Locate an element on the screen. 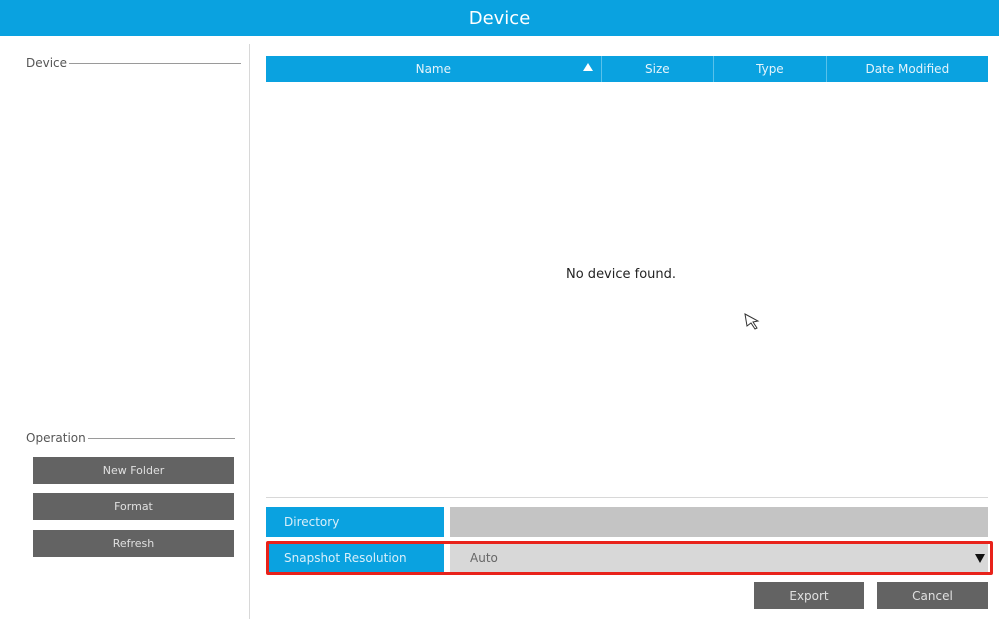  new-folder-button-label: New Folder is located at coordinates (133, 470).